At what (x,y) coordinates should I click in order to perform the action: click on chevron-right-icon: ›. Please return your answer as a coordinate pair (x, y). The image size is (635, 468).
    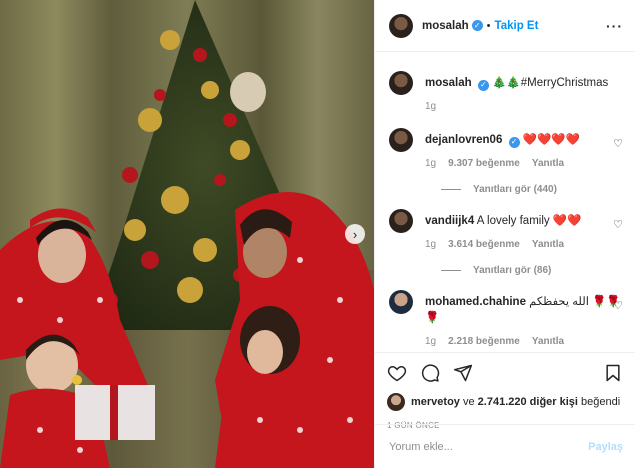
    Looking at the image, I should click on (355, 234).